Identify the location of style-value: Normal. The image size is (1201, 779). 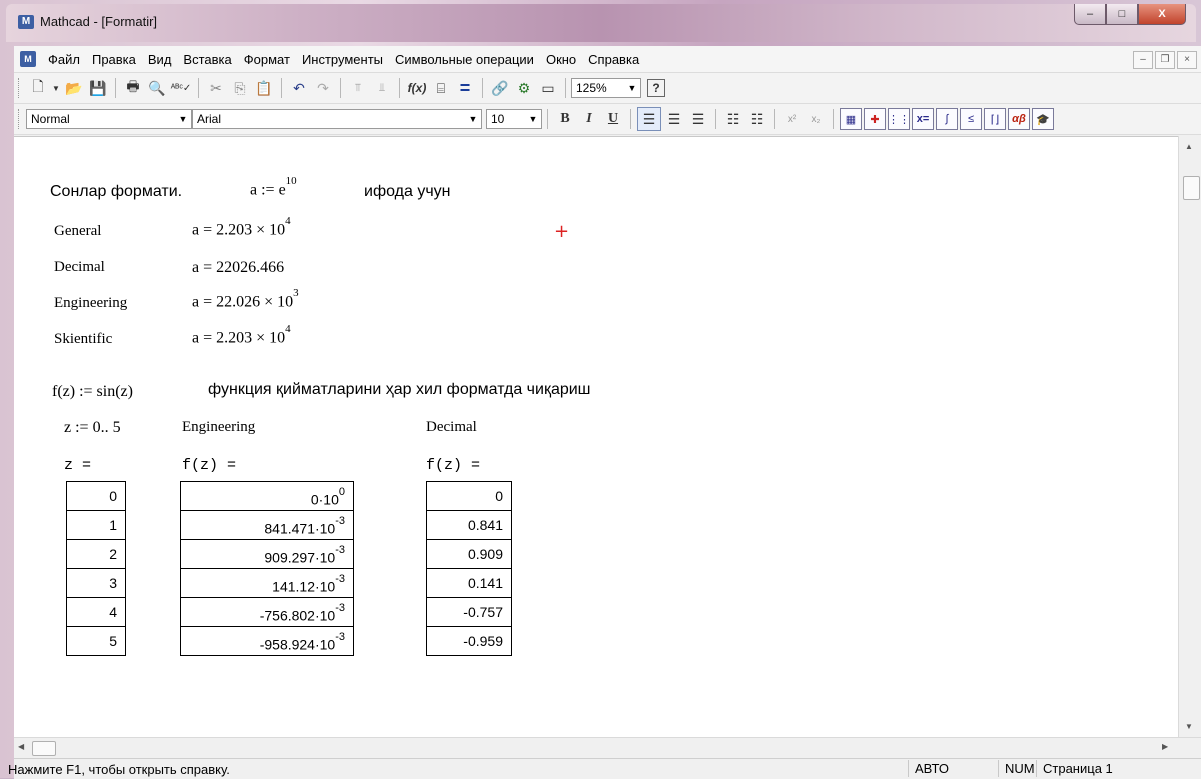
(50, 119).